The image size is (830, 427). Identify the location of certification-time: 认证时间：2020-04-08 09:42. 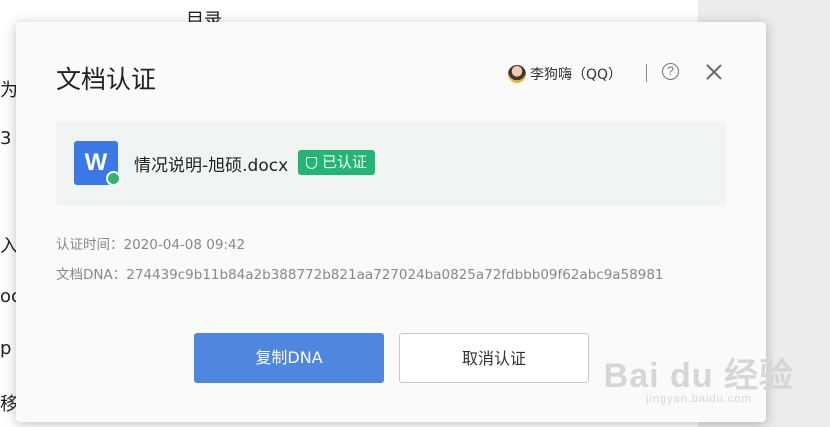
(151, 245).